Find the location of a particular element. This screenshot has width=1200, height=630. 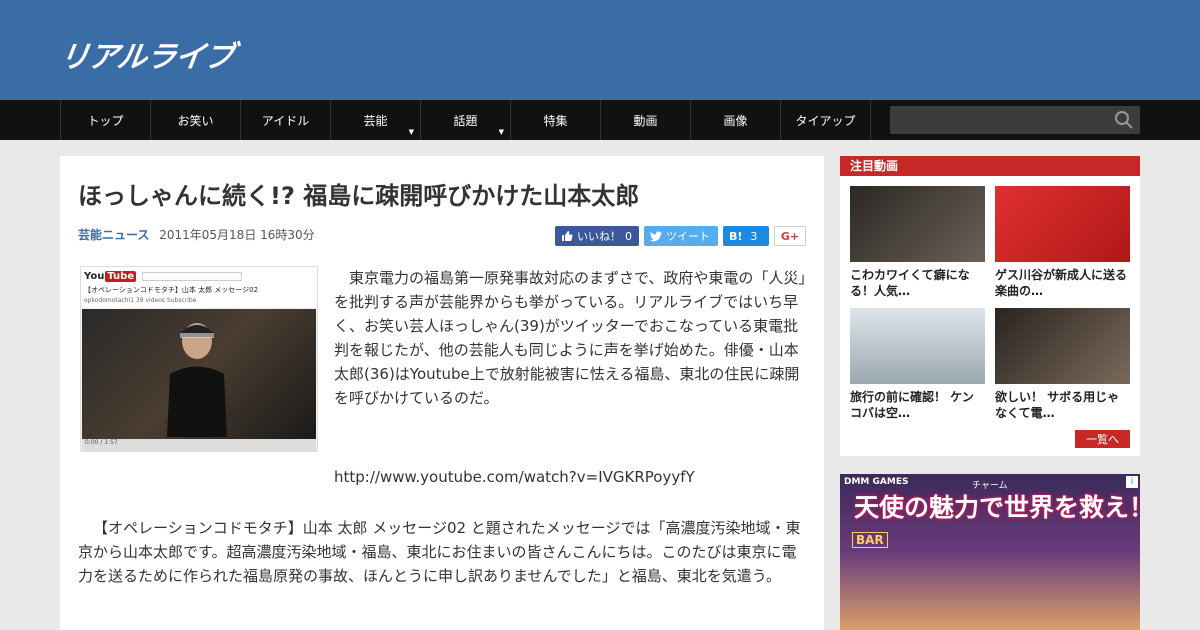

article-meta: 芸能ニュース 2011年05月18日 16時30分 is located at coordinates (196, 234).